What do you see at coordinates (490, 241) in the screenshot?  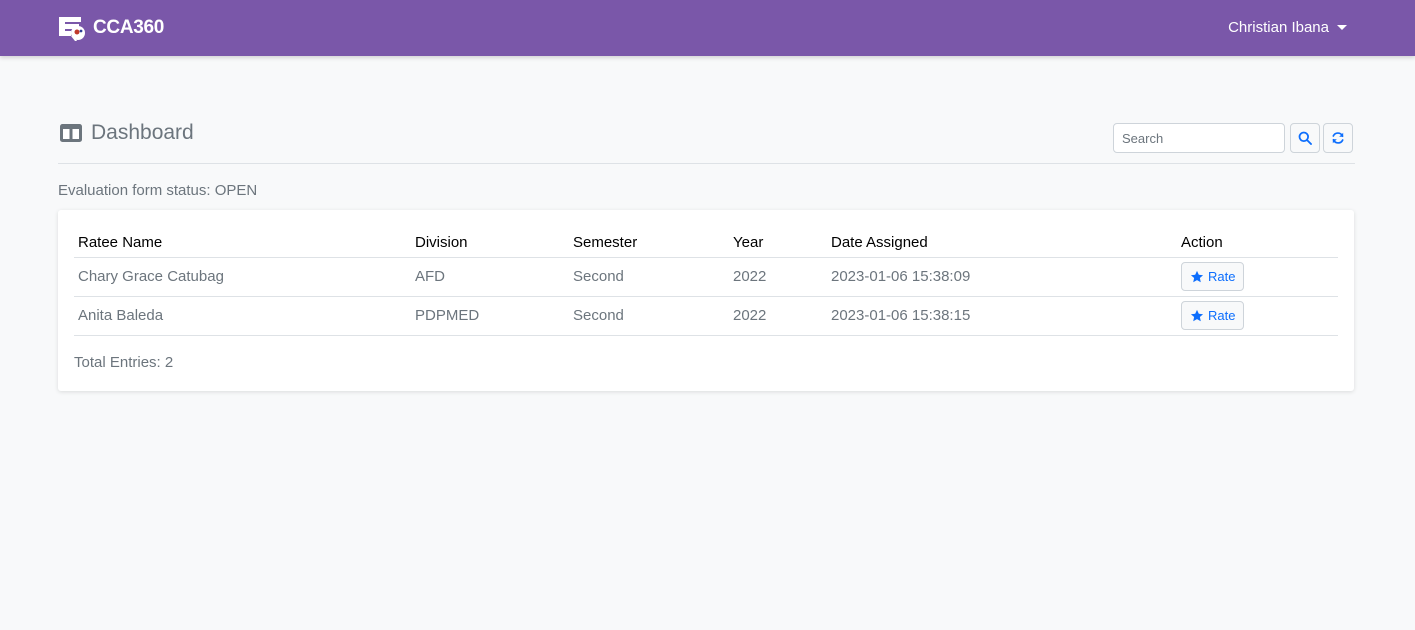 I see `column-header-division: Division` at bounding box center [490, 241].